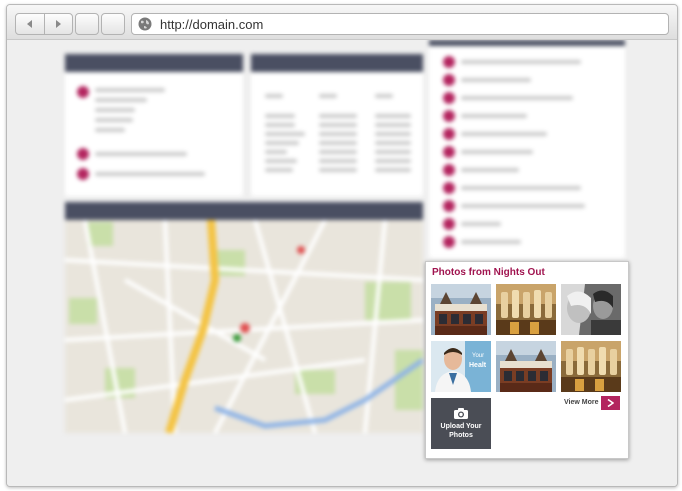 The width and height of the screenshot is (682, 491). I want to click on nav-buttons, so click(44, 24).